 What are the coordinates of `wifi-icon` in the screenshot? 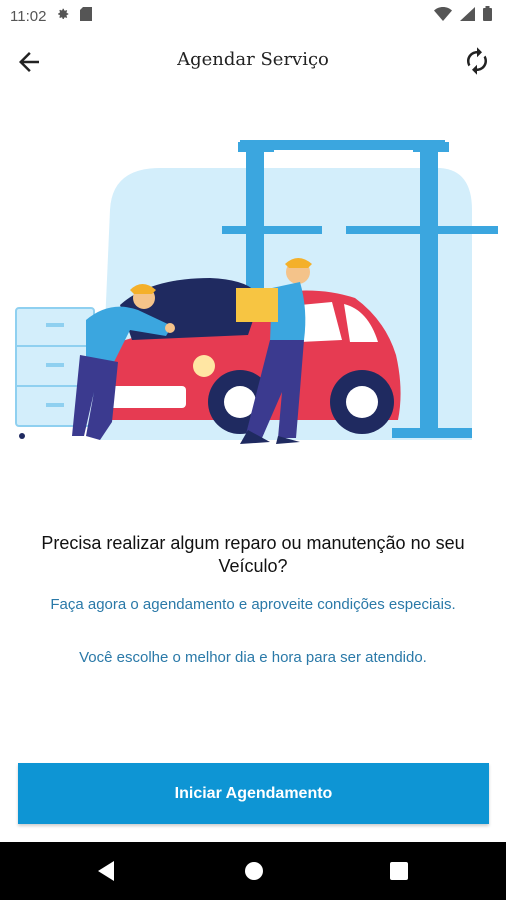 It's located at (443, 16).